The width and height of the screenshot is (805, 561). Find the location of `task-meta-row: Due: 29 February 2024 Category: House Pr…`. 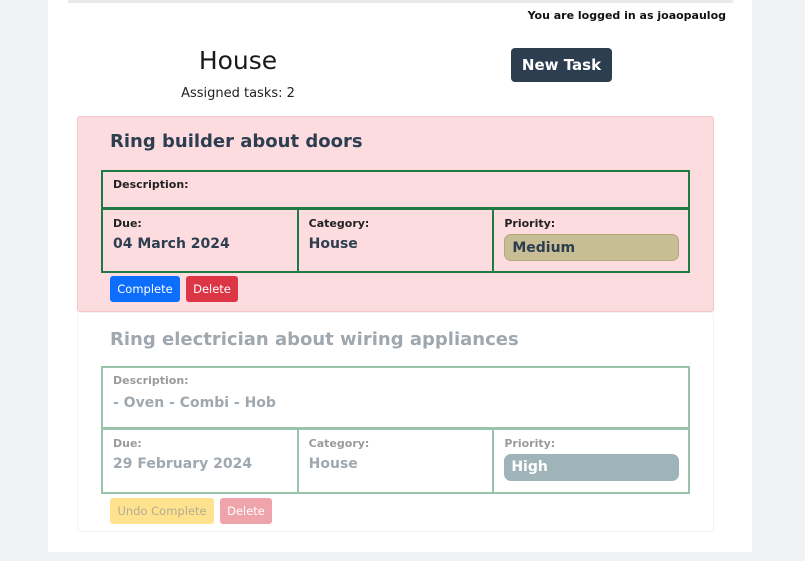

task-meta-row: Due: 29 February 2024 Category: House Pr… is located at coordinates (395, 461).